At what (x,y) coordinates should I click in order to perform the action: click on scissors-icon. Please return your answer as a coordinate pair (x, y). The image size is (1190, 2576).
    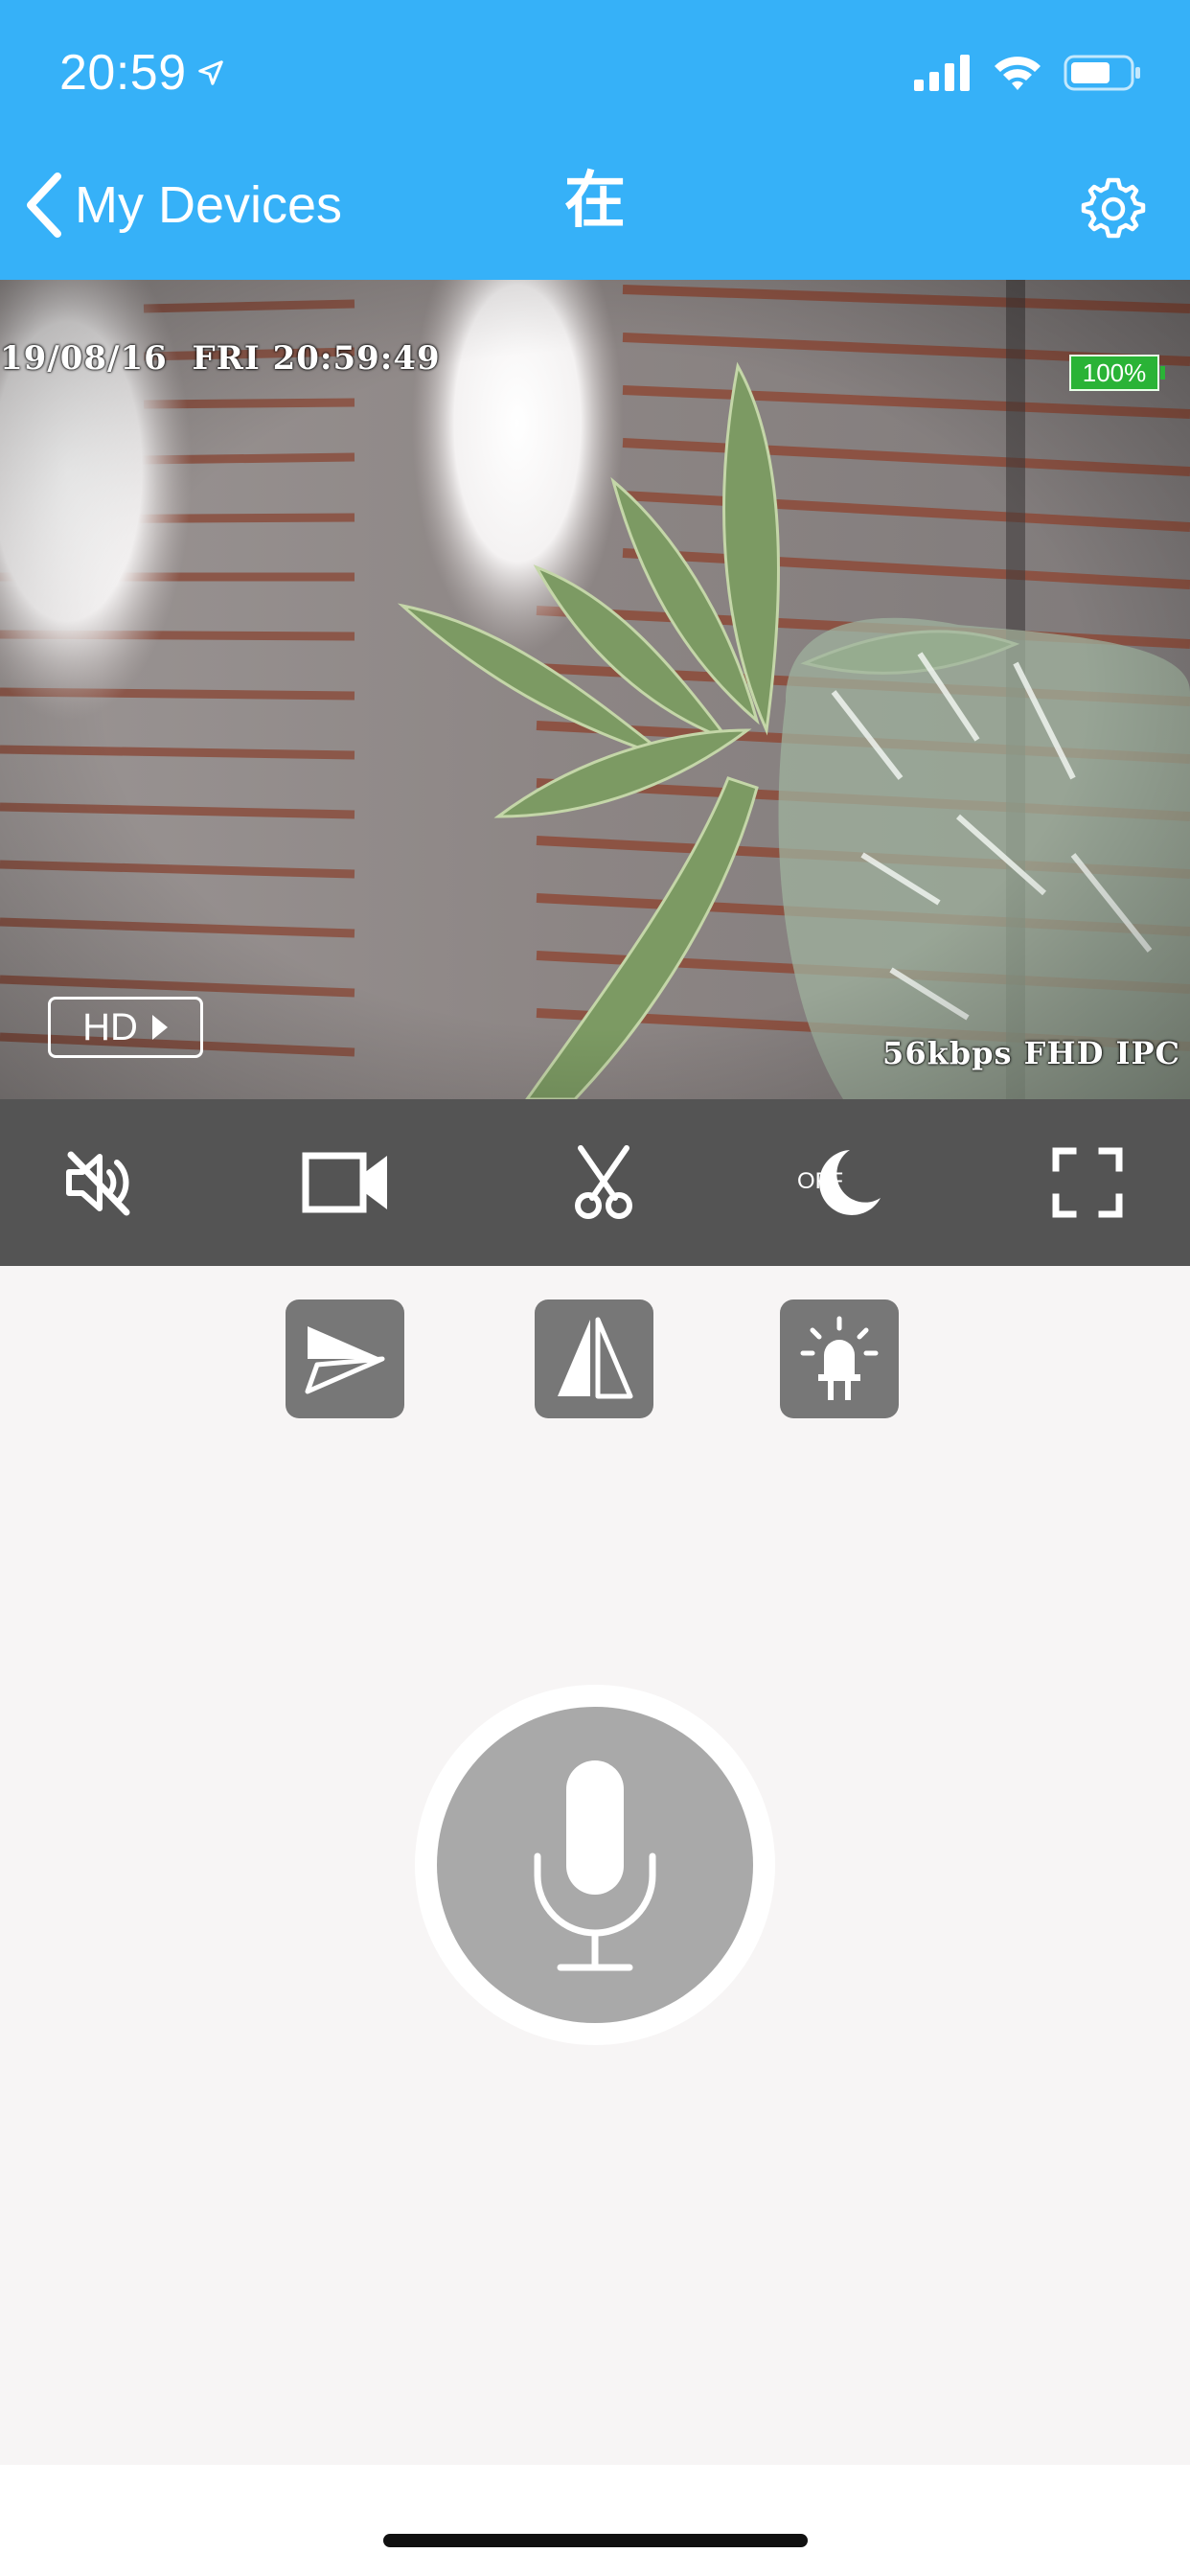
    Looking at the image, I should click on (604, 1182).